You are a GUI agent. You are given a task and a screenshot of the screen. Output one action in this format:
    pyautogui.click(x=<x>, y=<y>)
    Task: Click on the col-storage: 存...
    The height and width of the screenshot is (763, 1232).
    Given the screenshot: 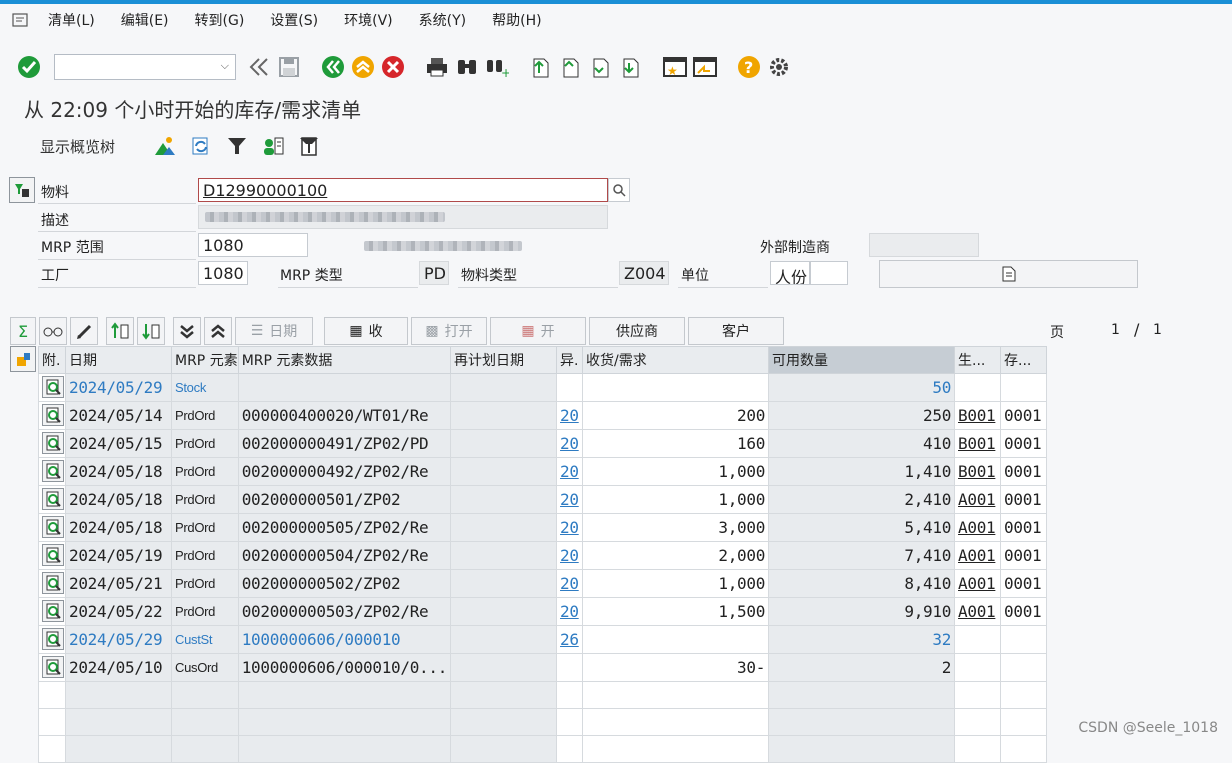 What is the action you would take?
    pyautogui.click(x=1024, y=360)
    